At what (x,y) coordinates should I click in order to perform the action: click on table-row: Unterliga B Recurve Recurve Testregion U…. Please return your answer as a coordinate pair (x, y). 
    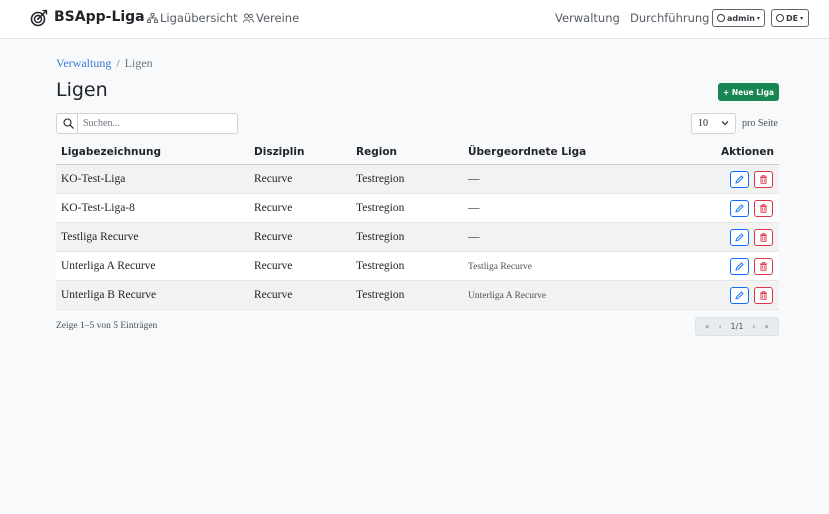
    Looking at the image, I should click on (417, 295).